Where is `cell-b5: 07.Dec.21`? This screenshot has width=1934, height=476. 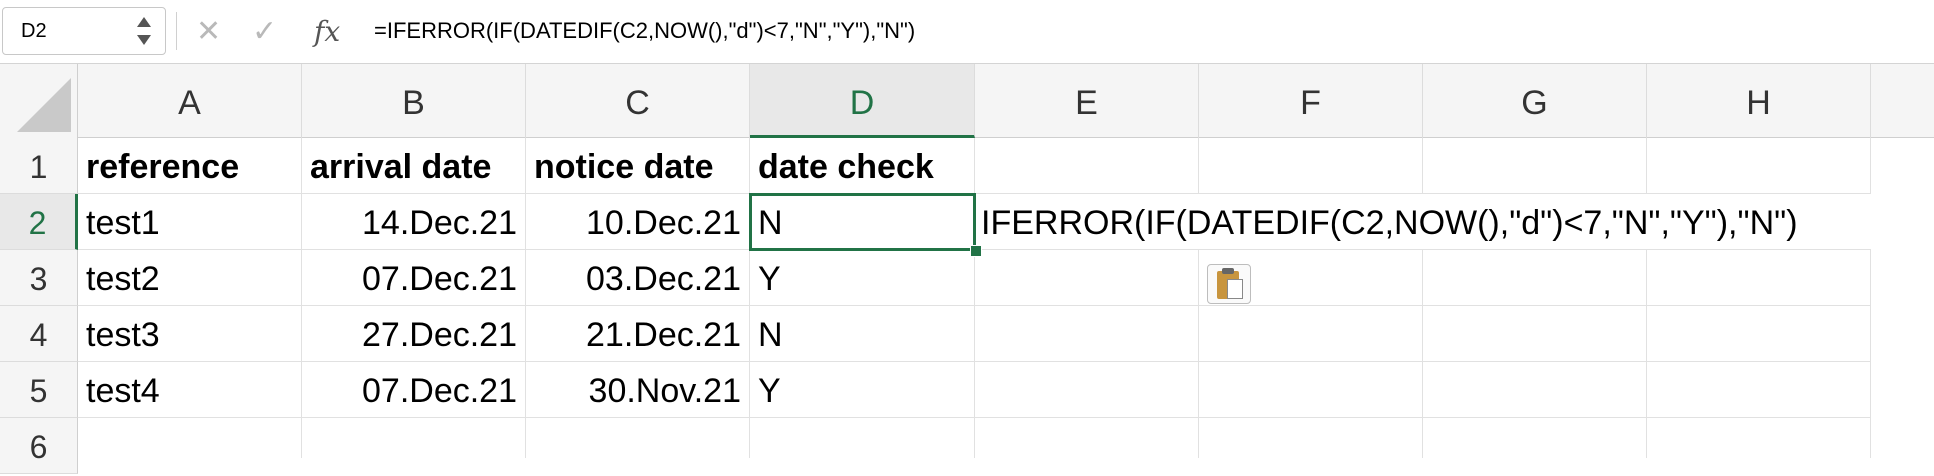 cell-b5: 07.Dec.21 is located at coordinates (414, 390).